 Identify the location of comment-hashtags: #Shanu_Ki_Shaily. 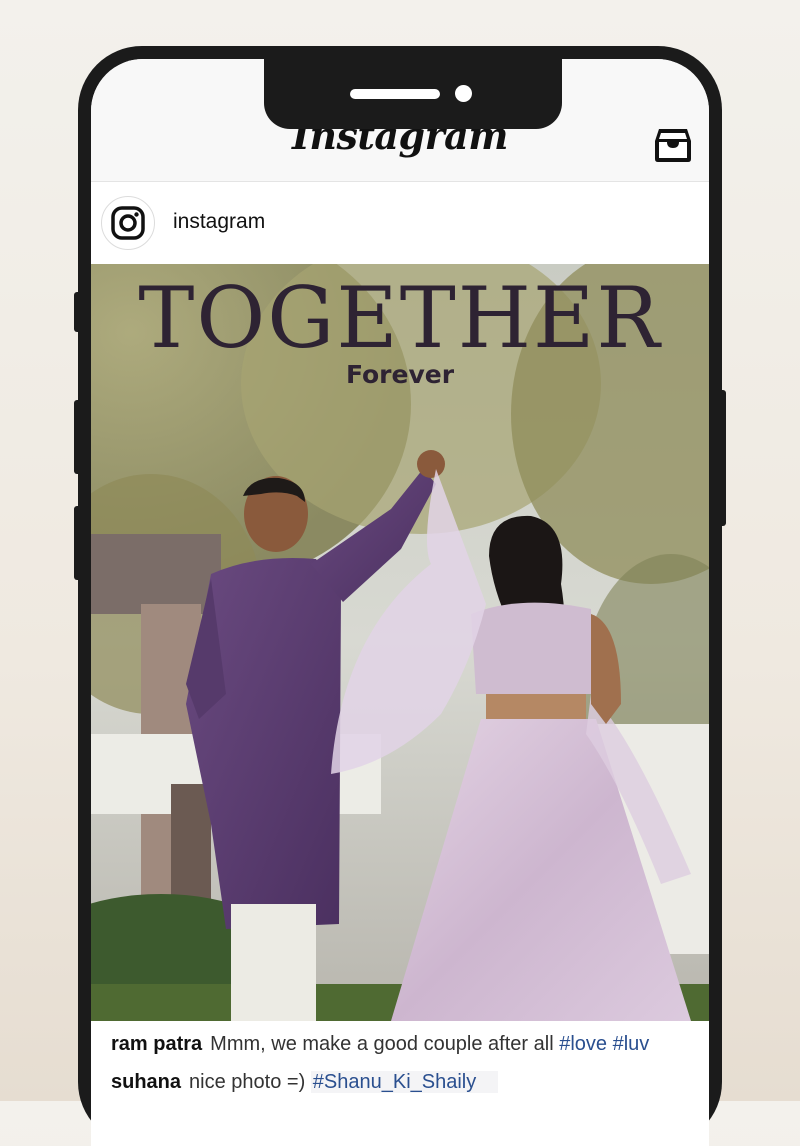
(404, 1082).